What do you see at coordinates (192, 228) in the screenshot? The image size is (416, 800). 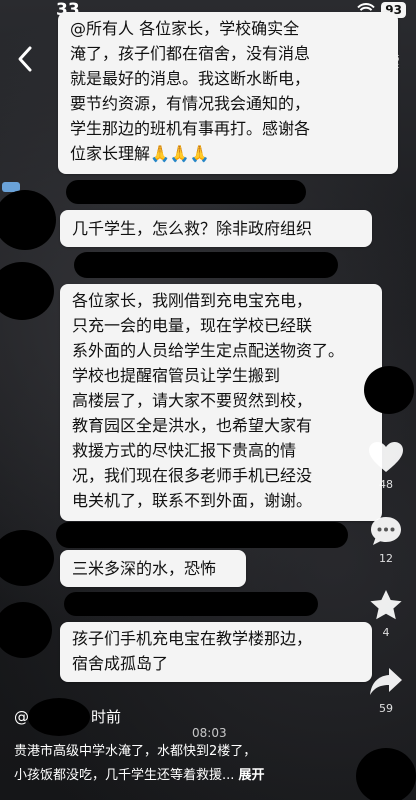 I see `message-line: 几千学生，怎么救？除非政府组织` at bounding box center [192, 228].